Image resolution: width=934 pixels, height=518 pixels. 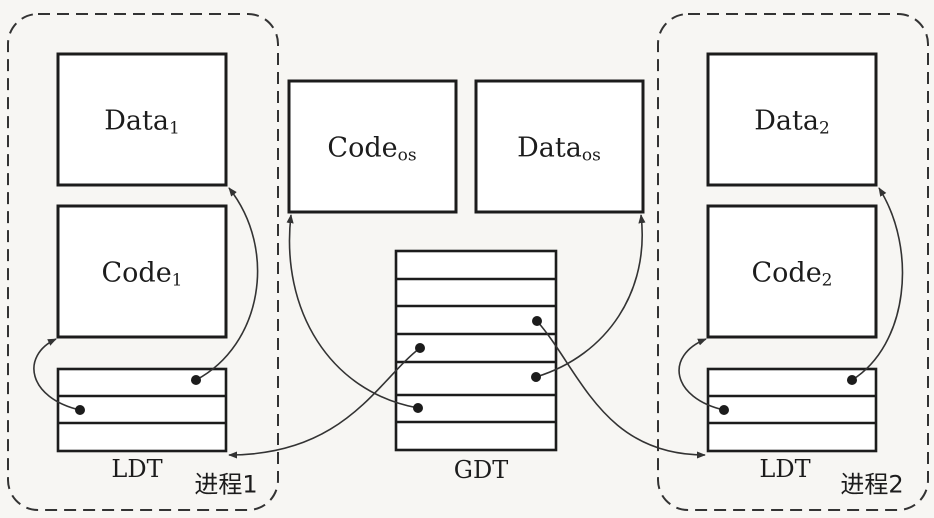 I want to click on process2-code-label: Code2, so click(x=792, y=274).